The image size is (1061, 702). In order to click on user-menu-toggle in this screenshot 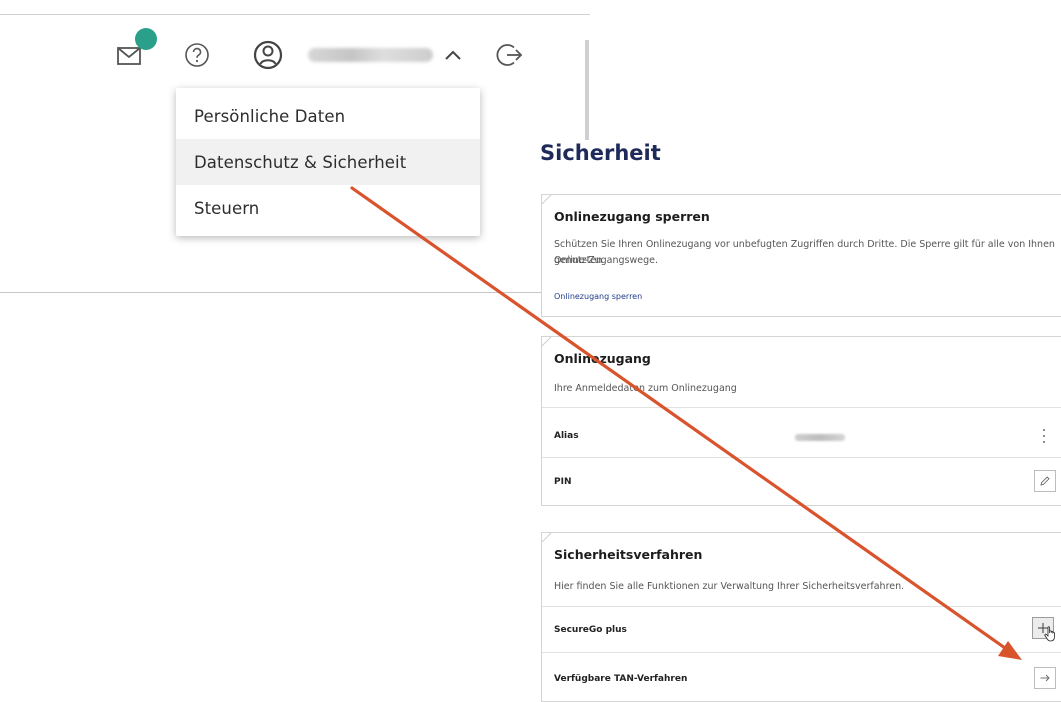, I will do `click(453, 55)`.